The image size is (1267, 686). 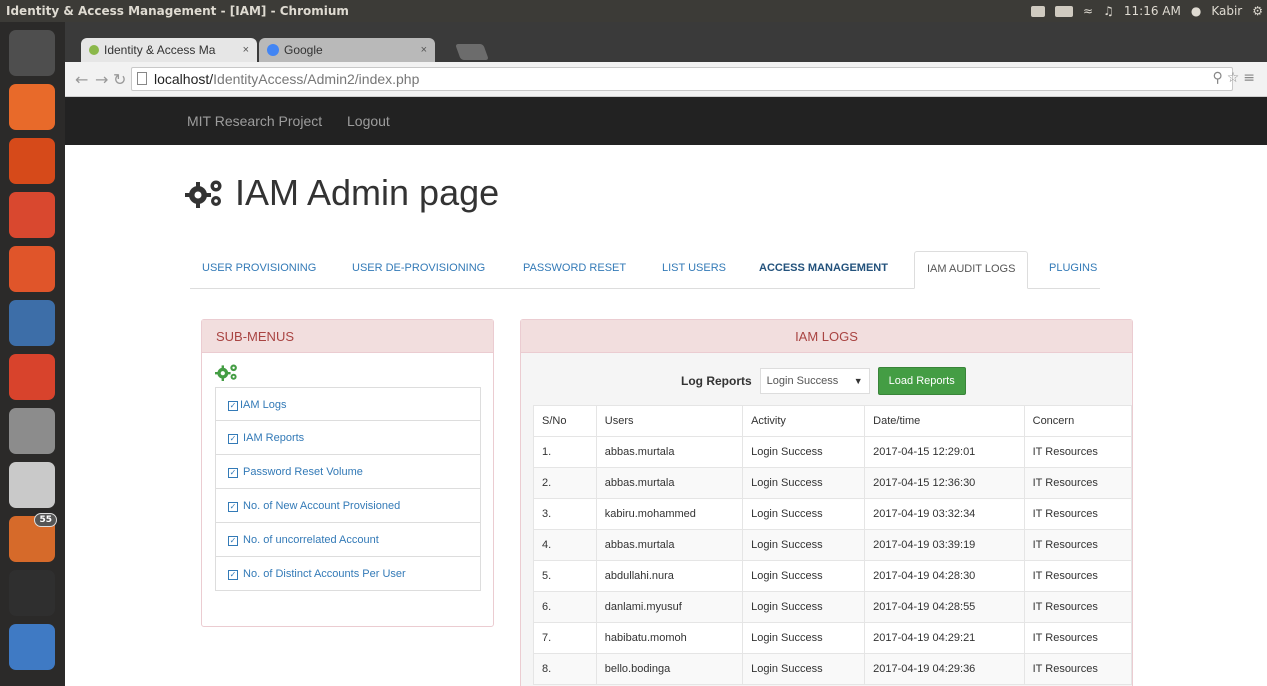 I want to click on forward-arrow-icon: →, so click(x=101, y=79).